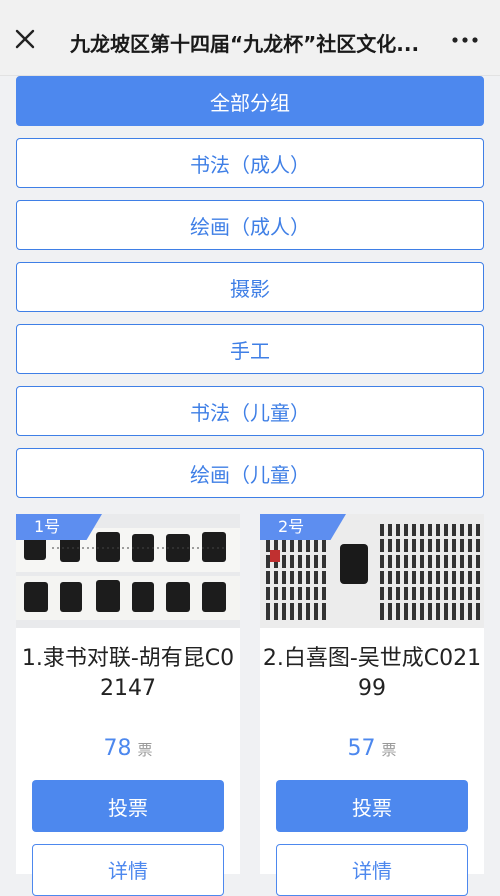 Image resolution: width=500 pixels, height=896 pixels. Describe the element at coordinates (250, 163) in the screenshot. I see `group-calligraphy-adult-button: 书法（成人）` at that location.